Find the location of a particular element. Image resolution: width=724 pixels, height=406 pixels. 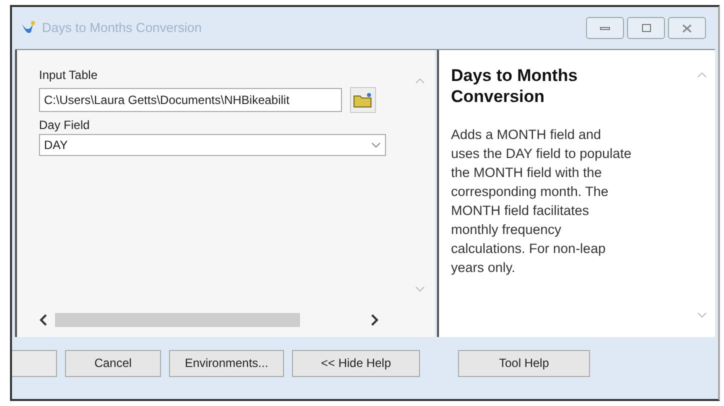

field-label: Input Table is located at coordinates (68, 75).